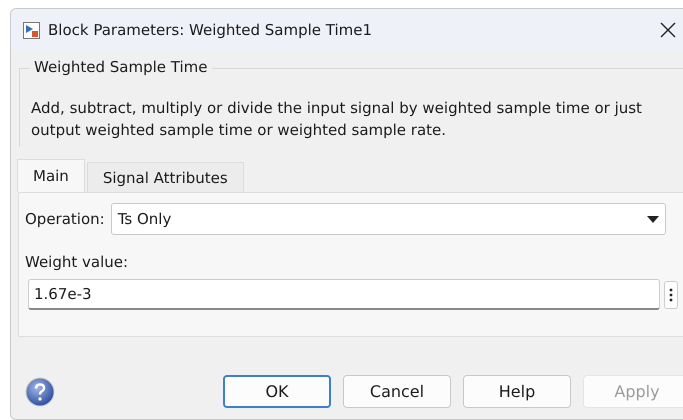 The height and width of the screenshot is (420, 683). I want to click on tab: Signal Attributes, so click(165, 177).